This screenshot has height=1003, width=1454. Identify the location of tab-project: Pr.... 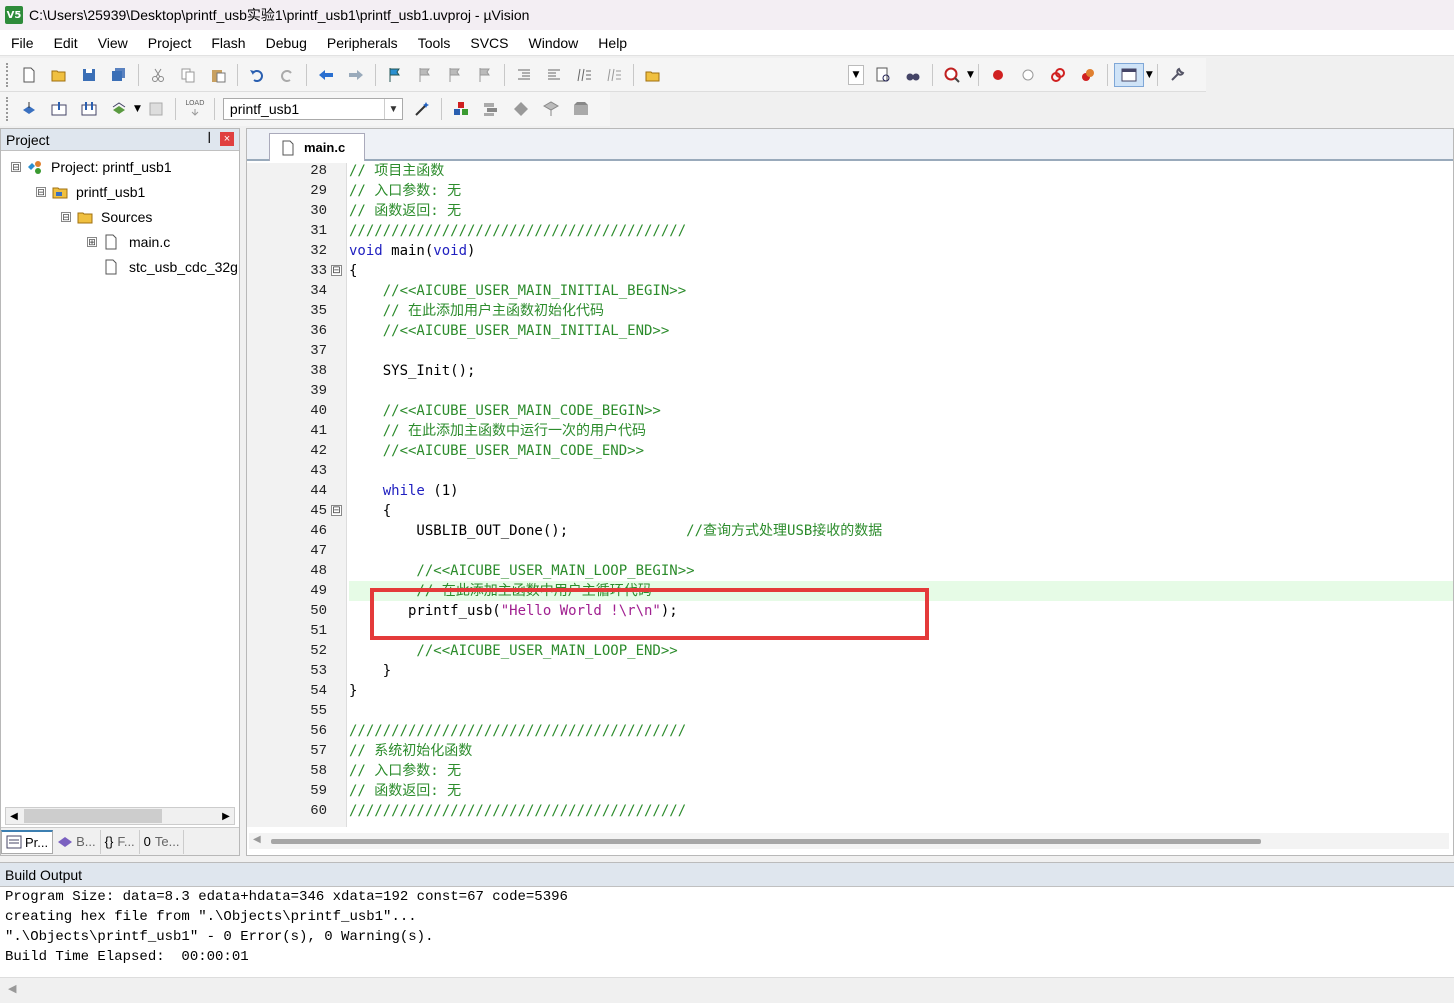
(27, 841).